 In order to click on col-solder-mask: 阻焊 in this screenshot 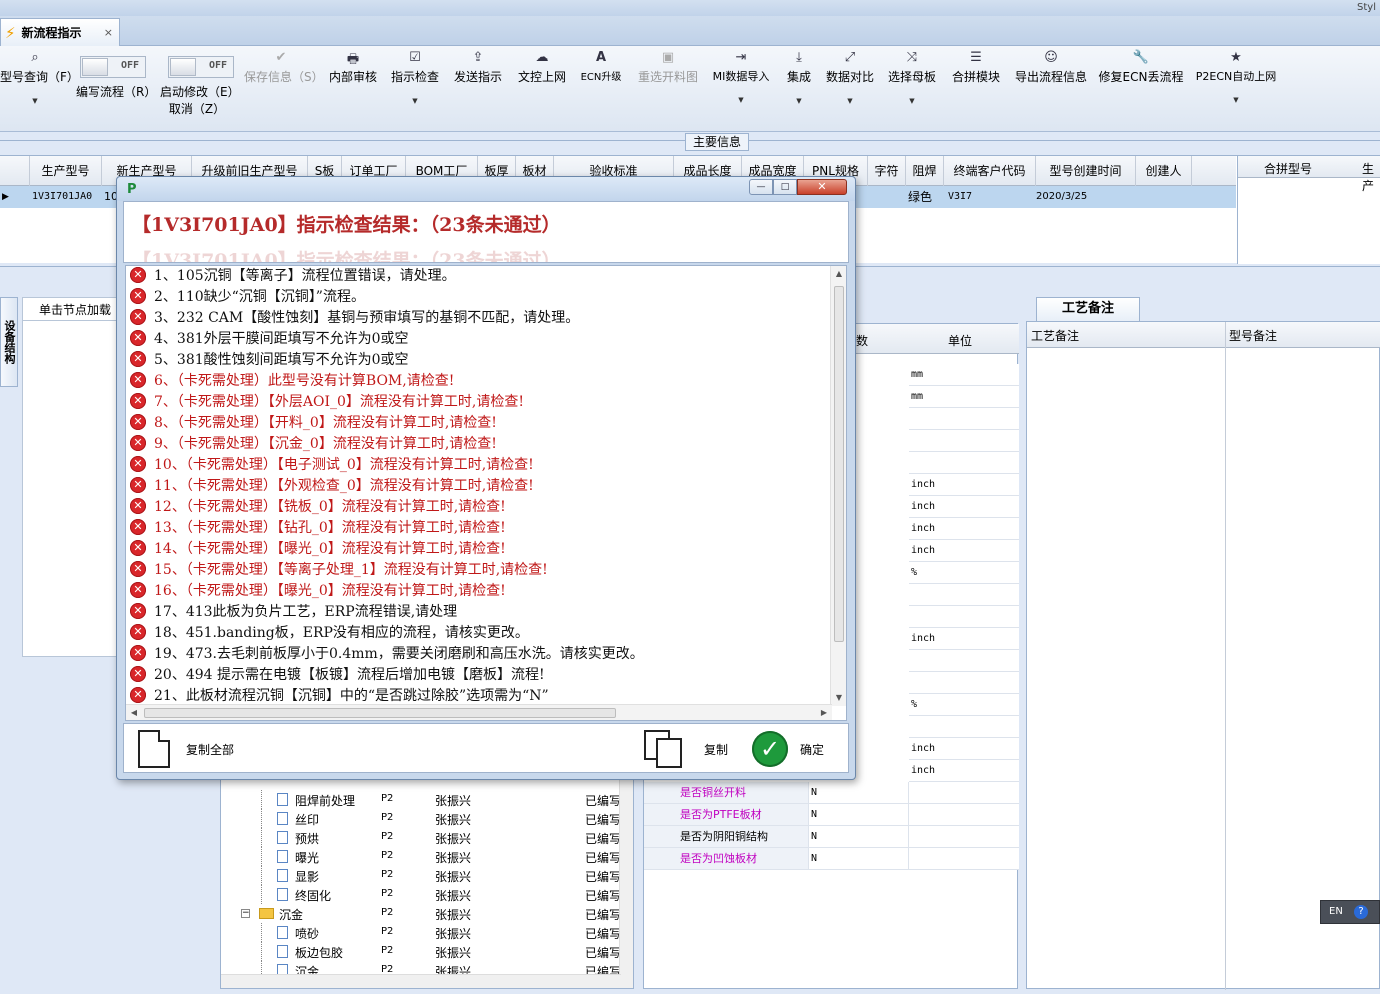, I will do `click(925, 171)`.